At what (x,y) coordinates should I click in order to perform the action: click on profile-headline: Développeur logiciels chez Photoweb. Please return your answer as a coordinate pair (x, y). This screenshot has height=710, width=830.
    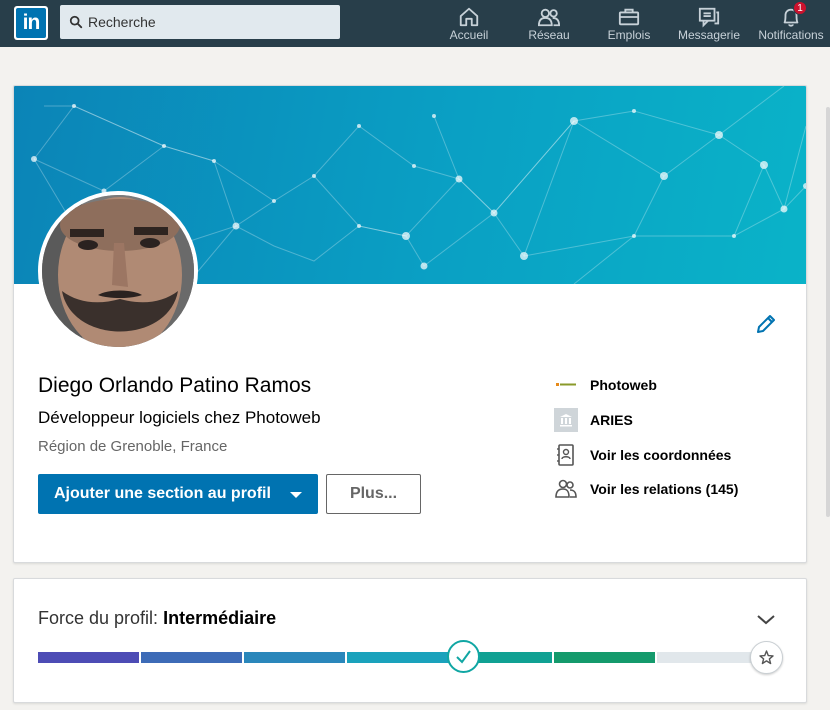
    Looking at the image, I should click on (179, 417).